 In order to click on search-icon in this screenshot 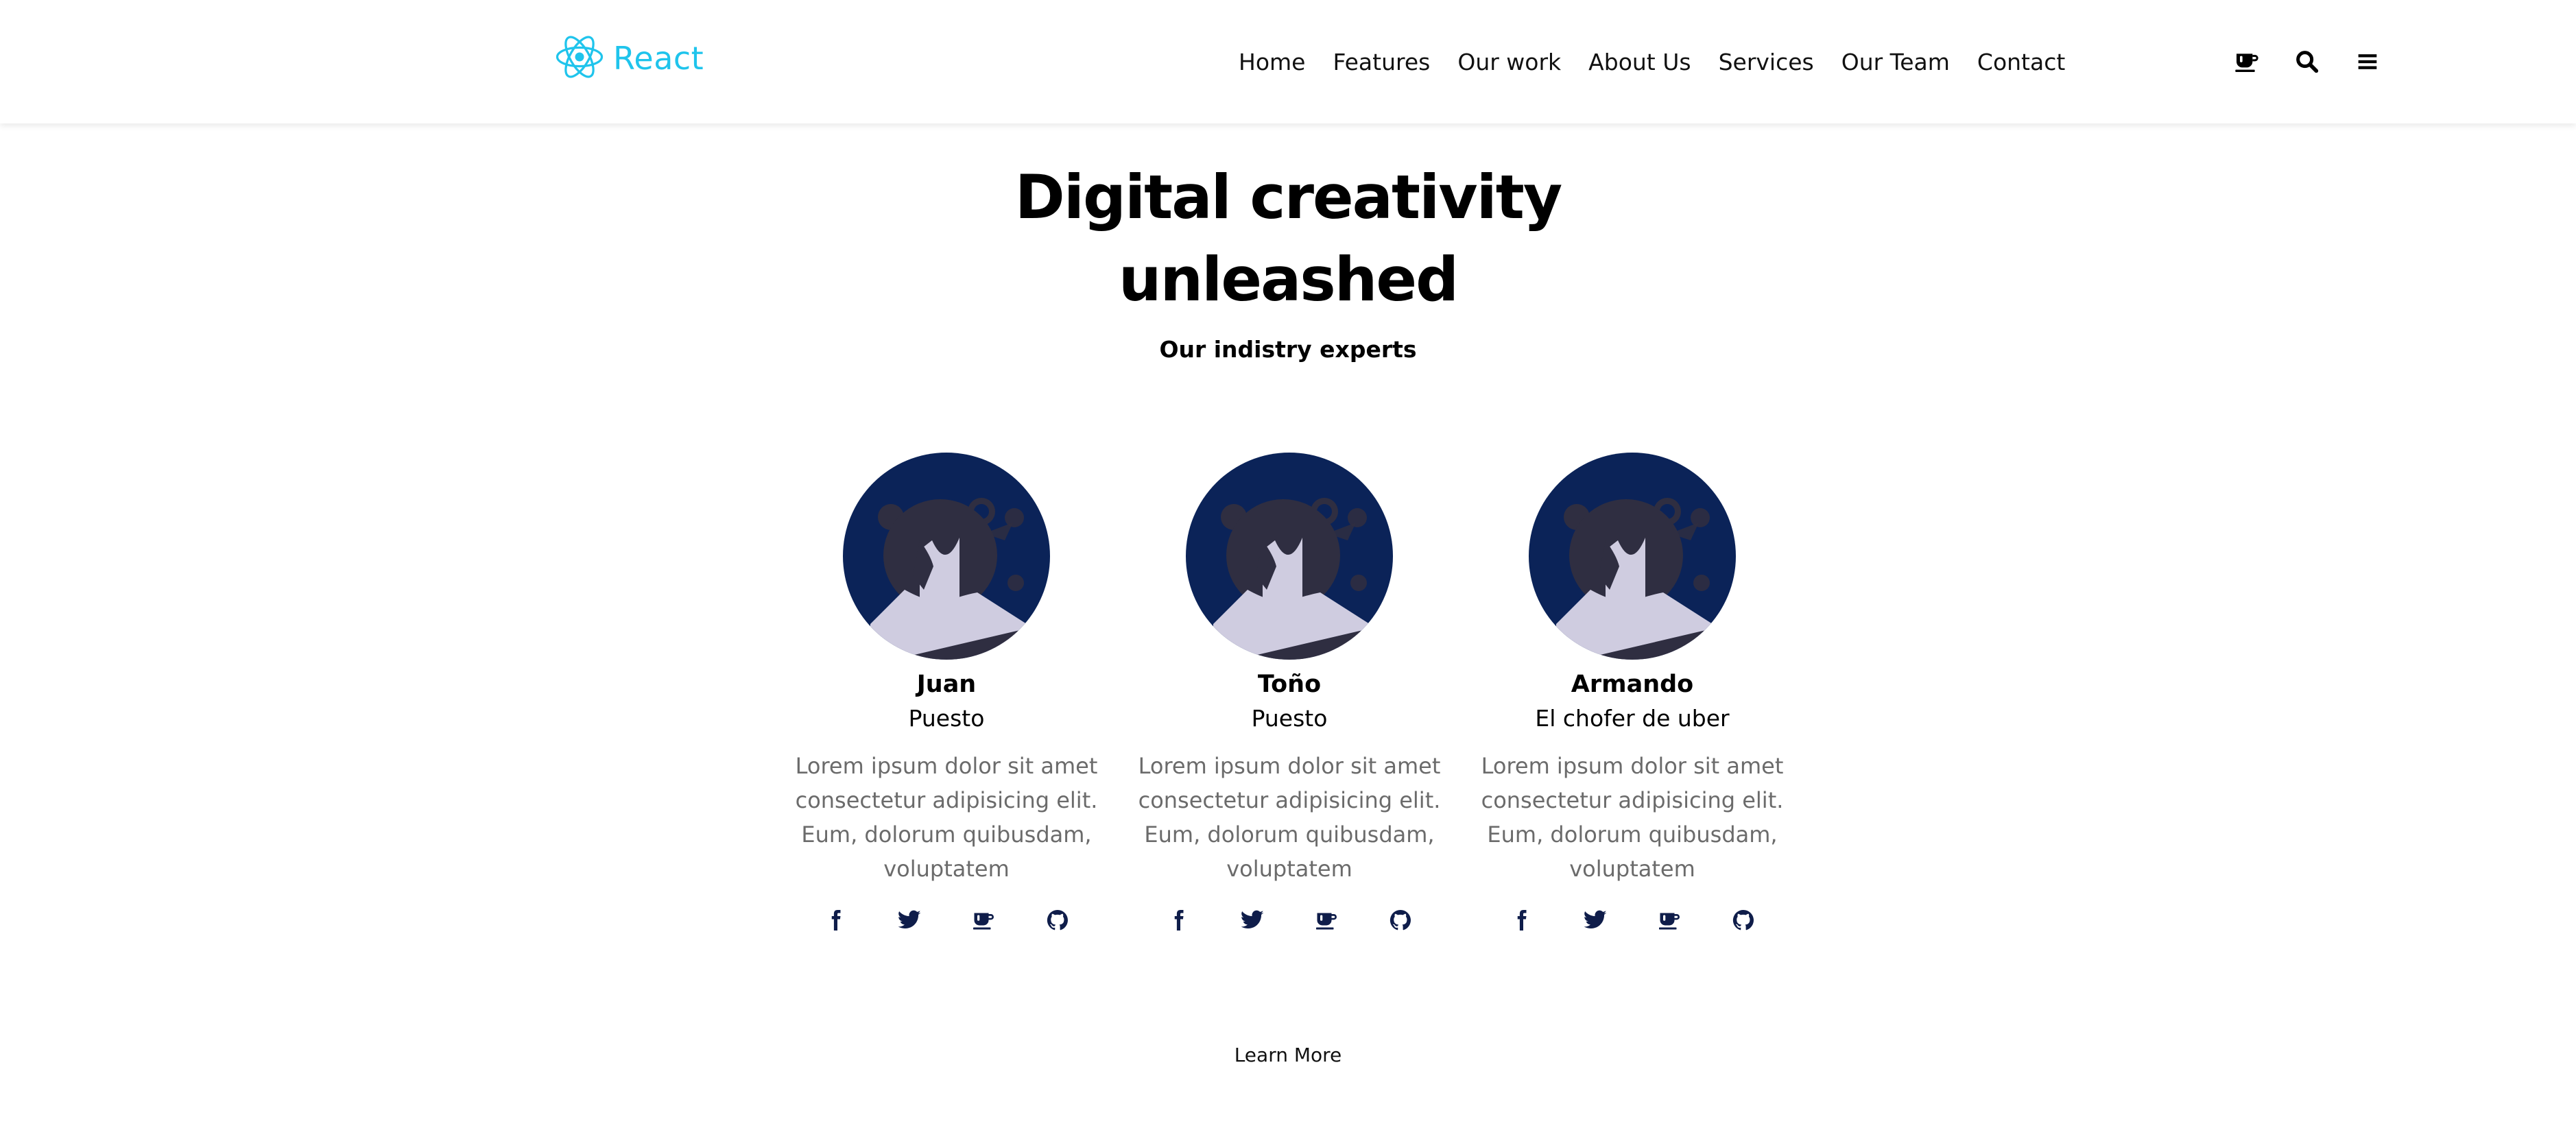, I will do `click(2307, 62)`.